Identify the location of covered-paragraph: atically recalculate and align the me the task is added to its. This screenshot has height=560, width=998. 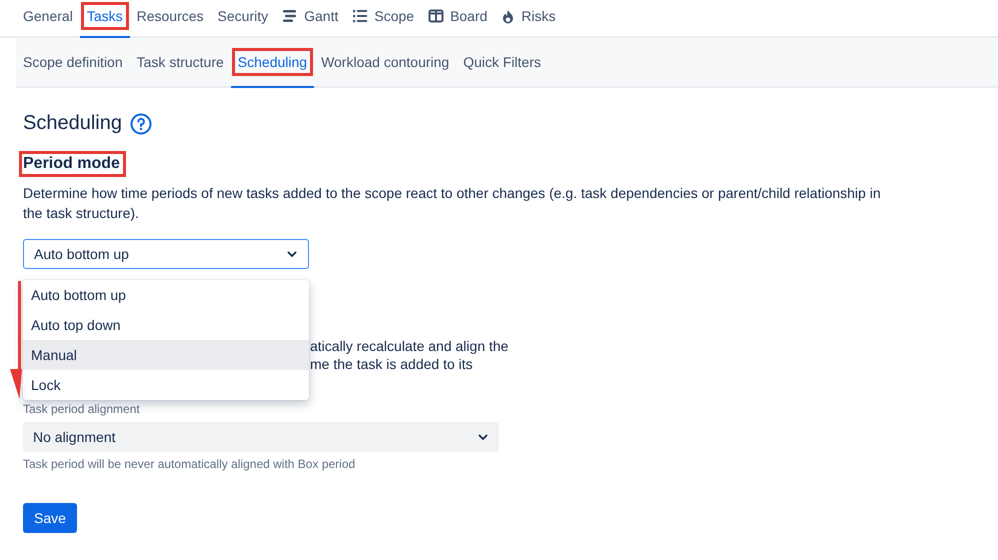
(410, 355).